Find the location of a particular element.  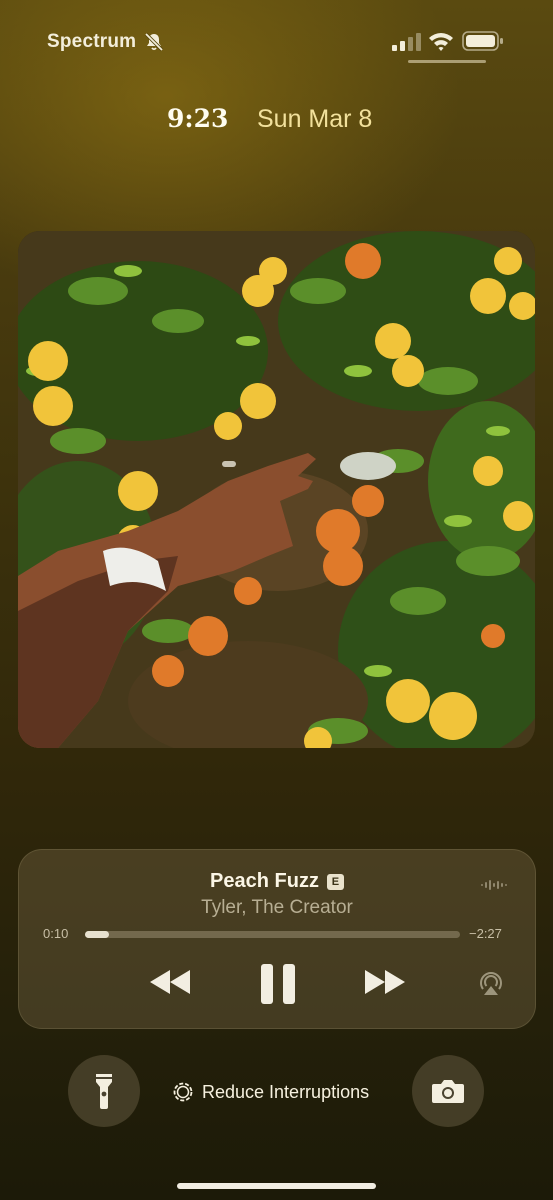

playback-progress-fill is located at coordinates (97, 934).